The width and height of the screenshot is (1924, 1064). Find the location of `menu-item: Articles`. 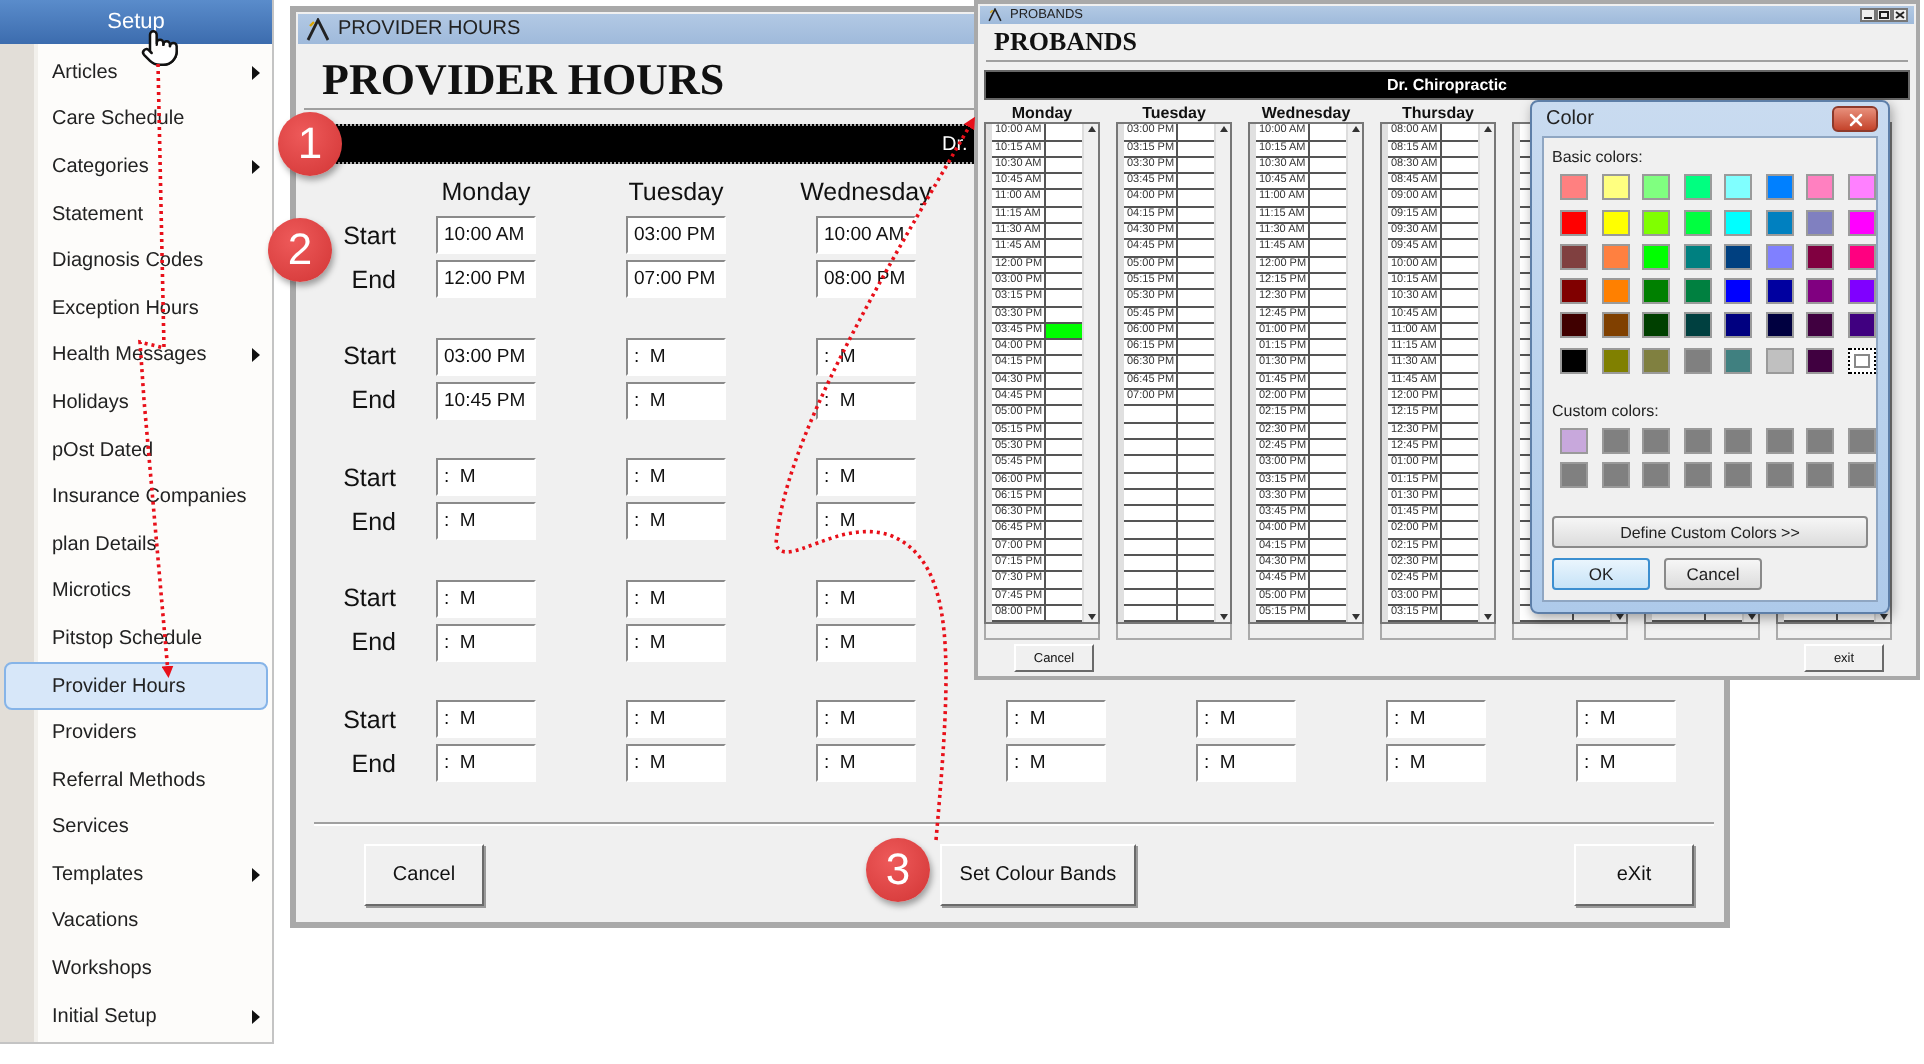

menu-item: Articles is located at coordinates (136, 73).